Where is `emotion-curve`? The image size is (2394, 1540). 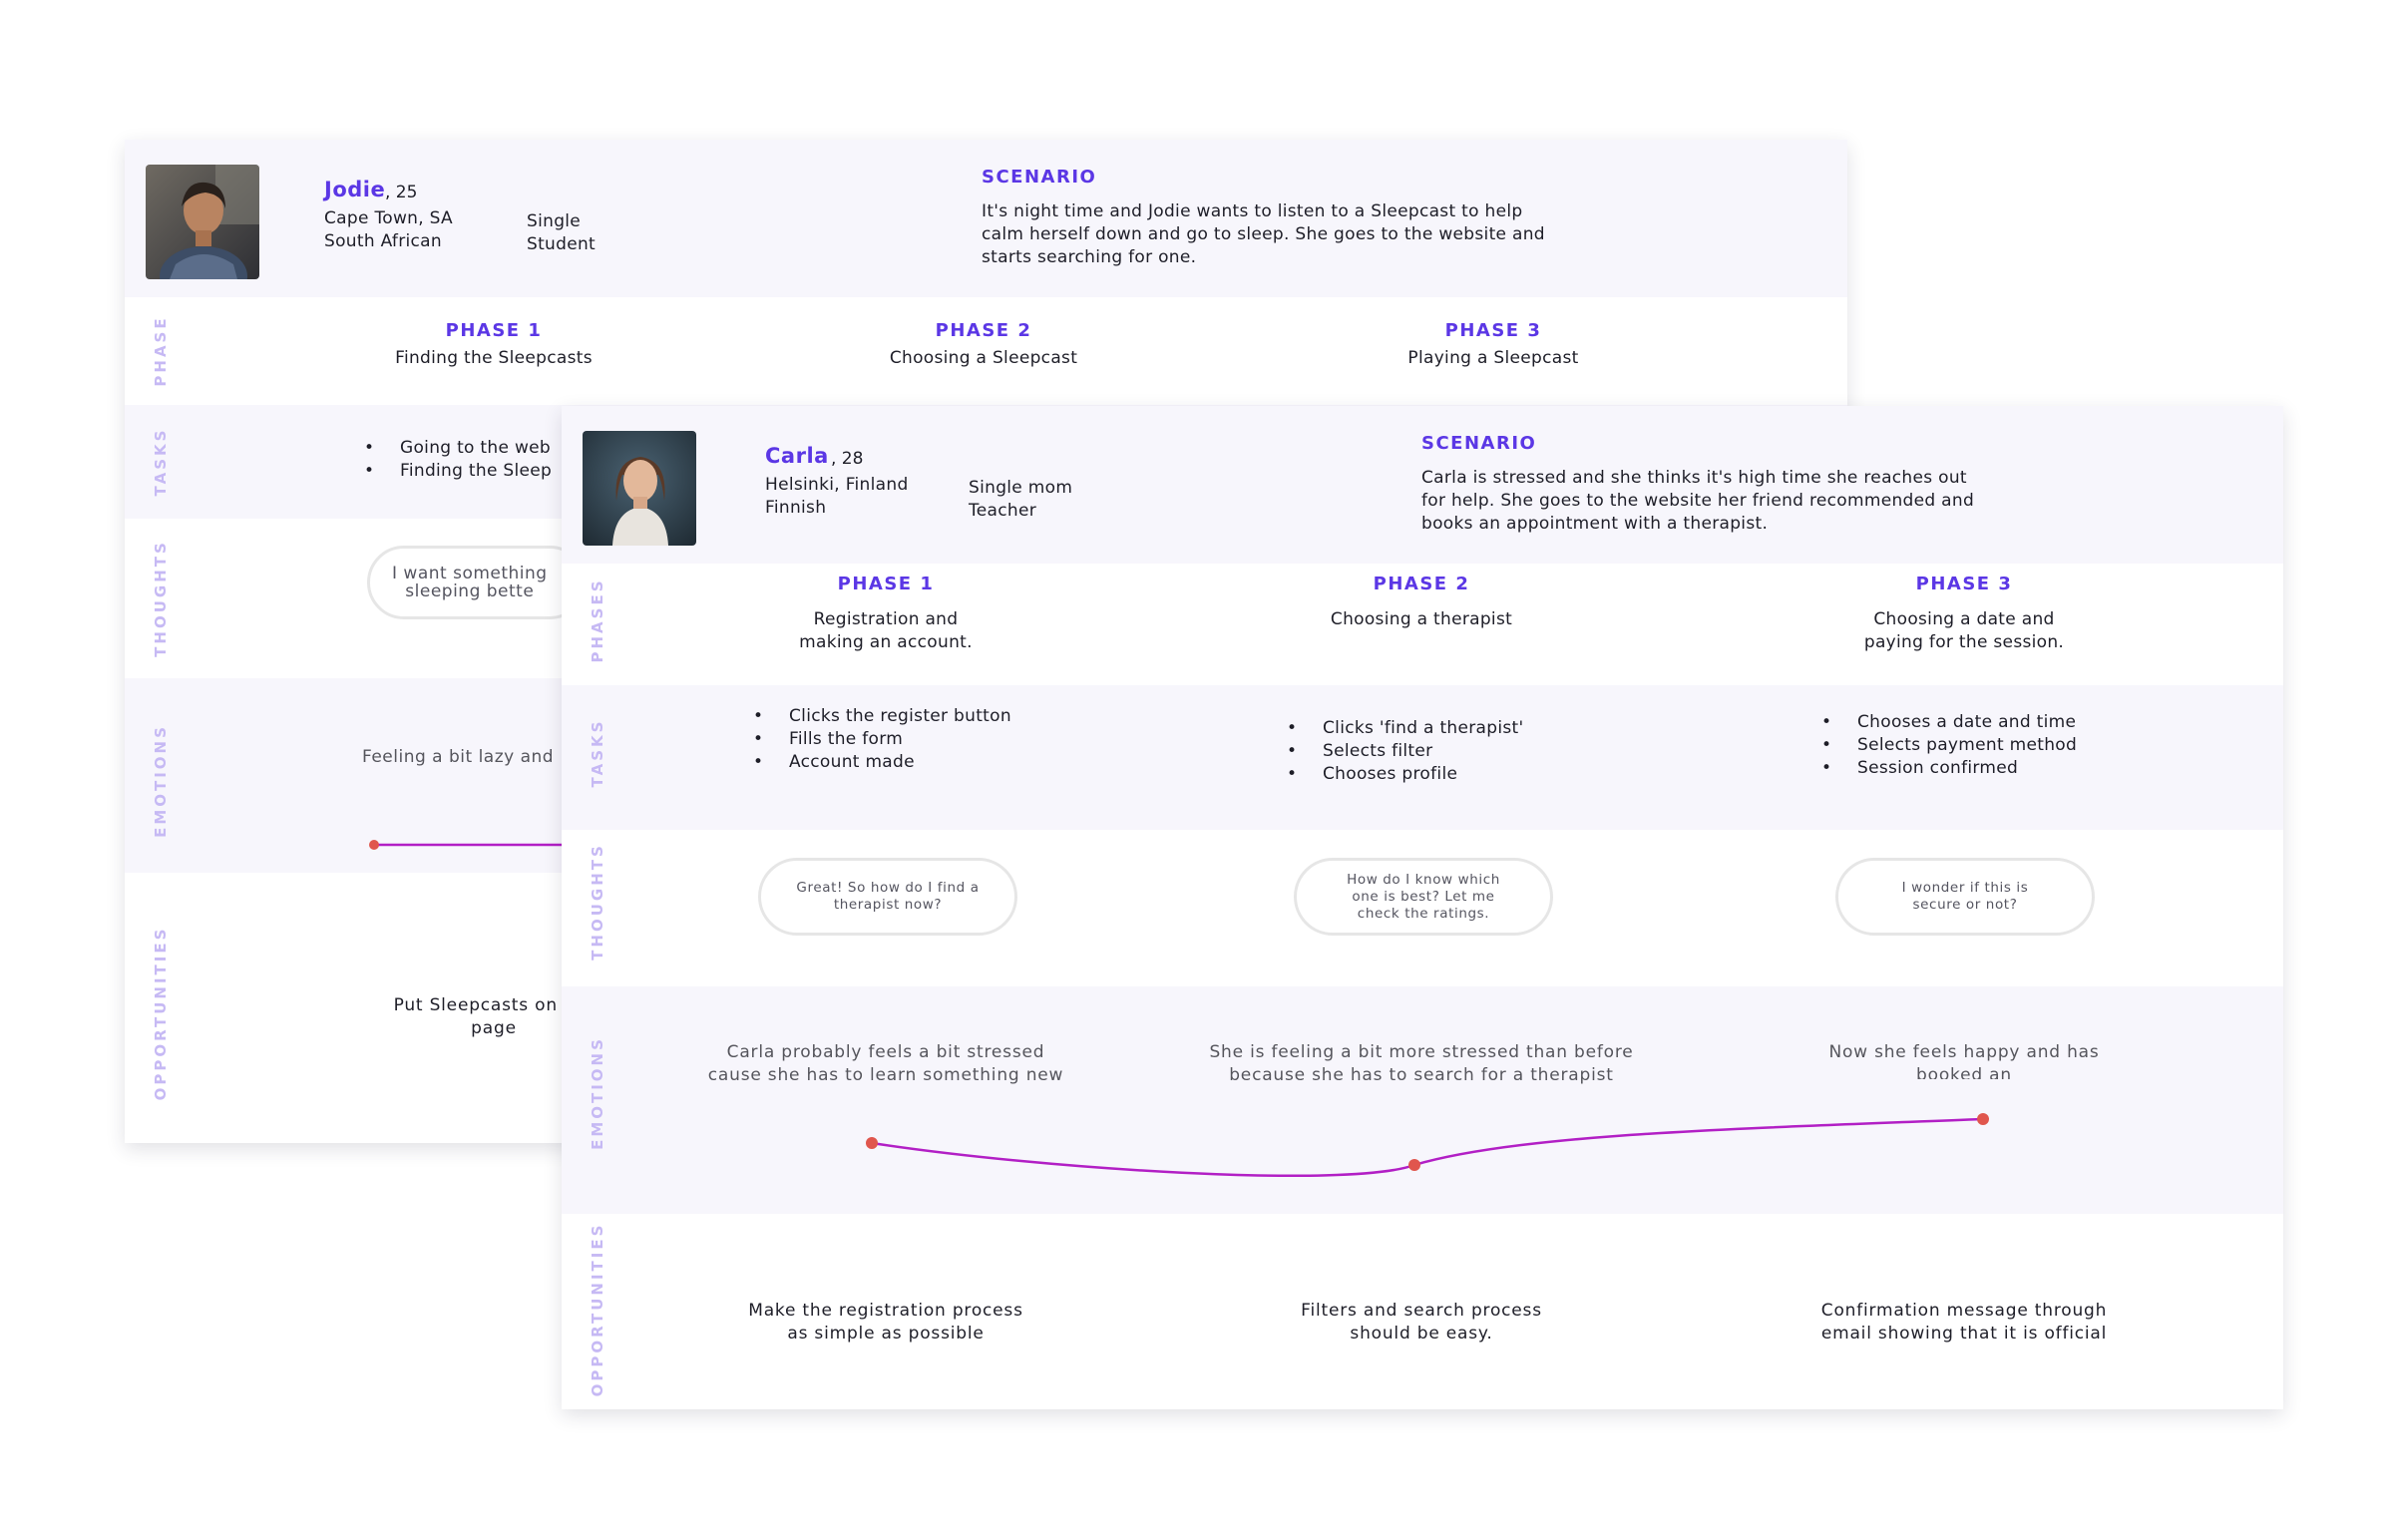 emotion-curve is located at coordinates (1427, 1145).